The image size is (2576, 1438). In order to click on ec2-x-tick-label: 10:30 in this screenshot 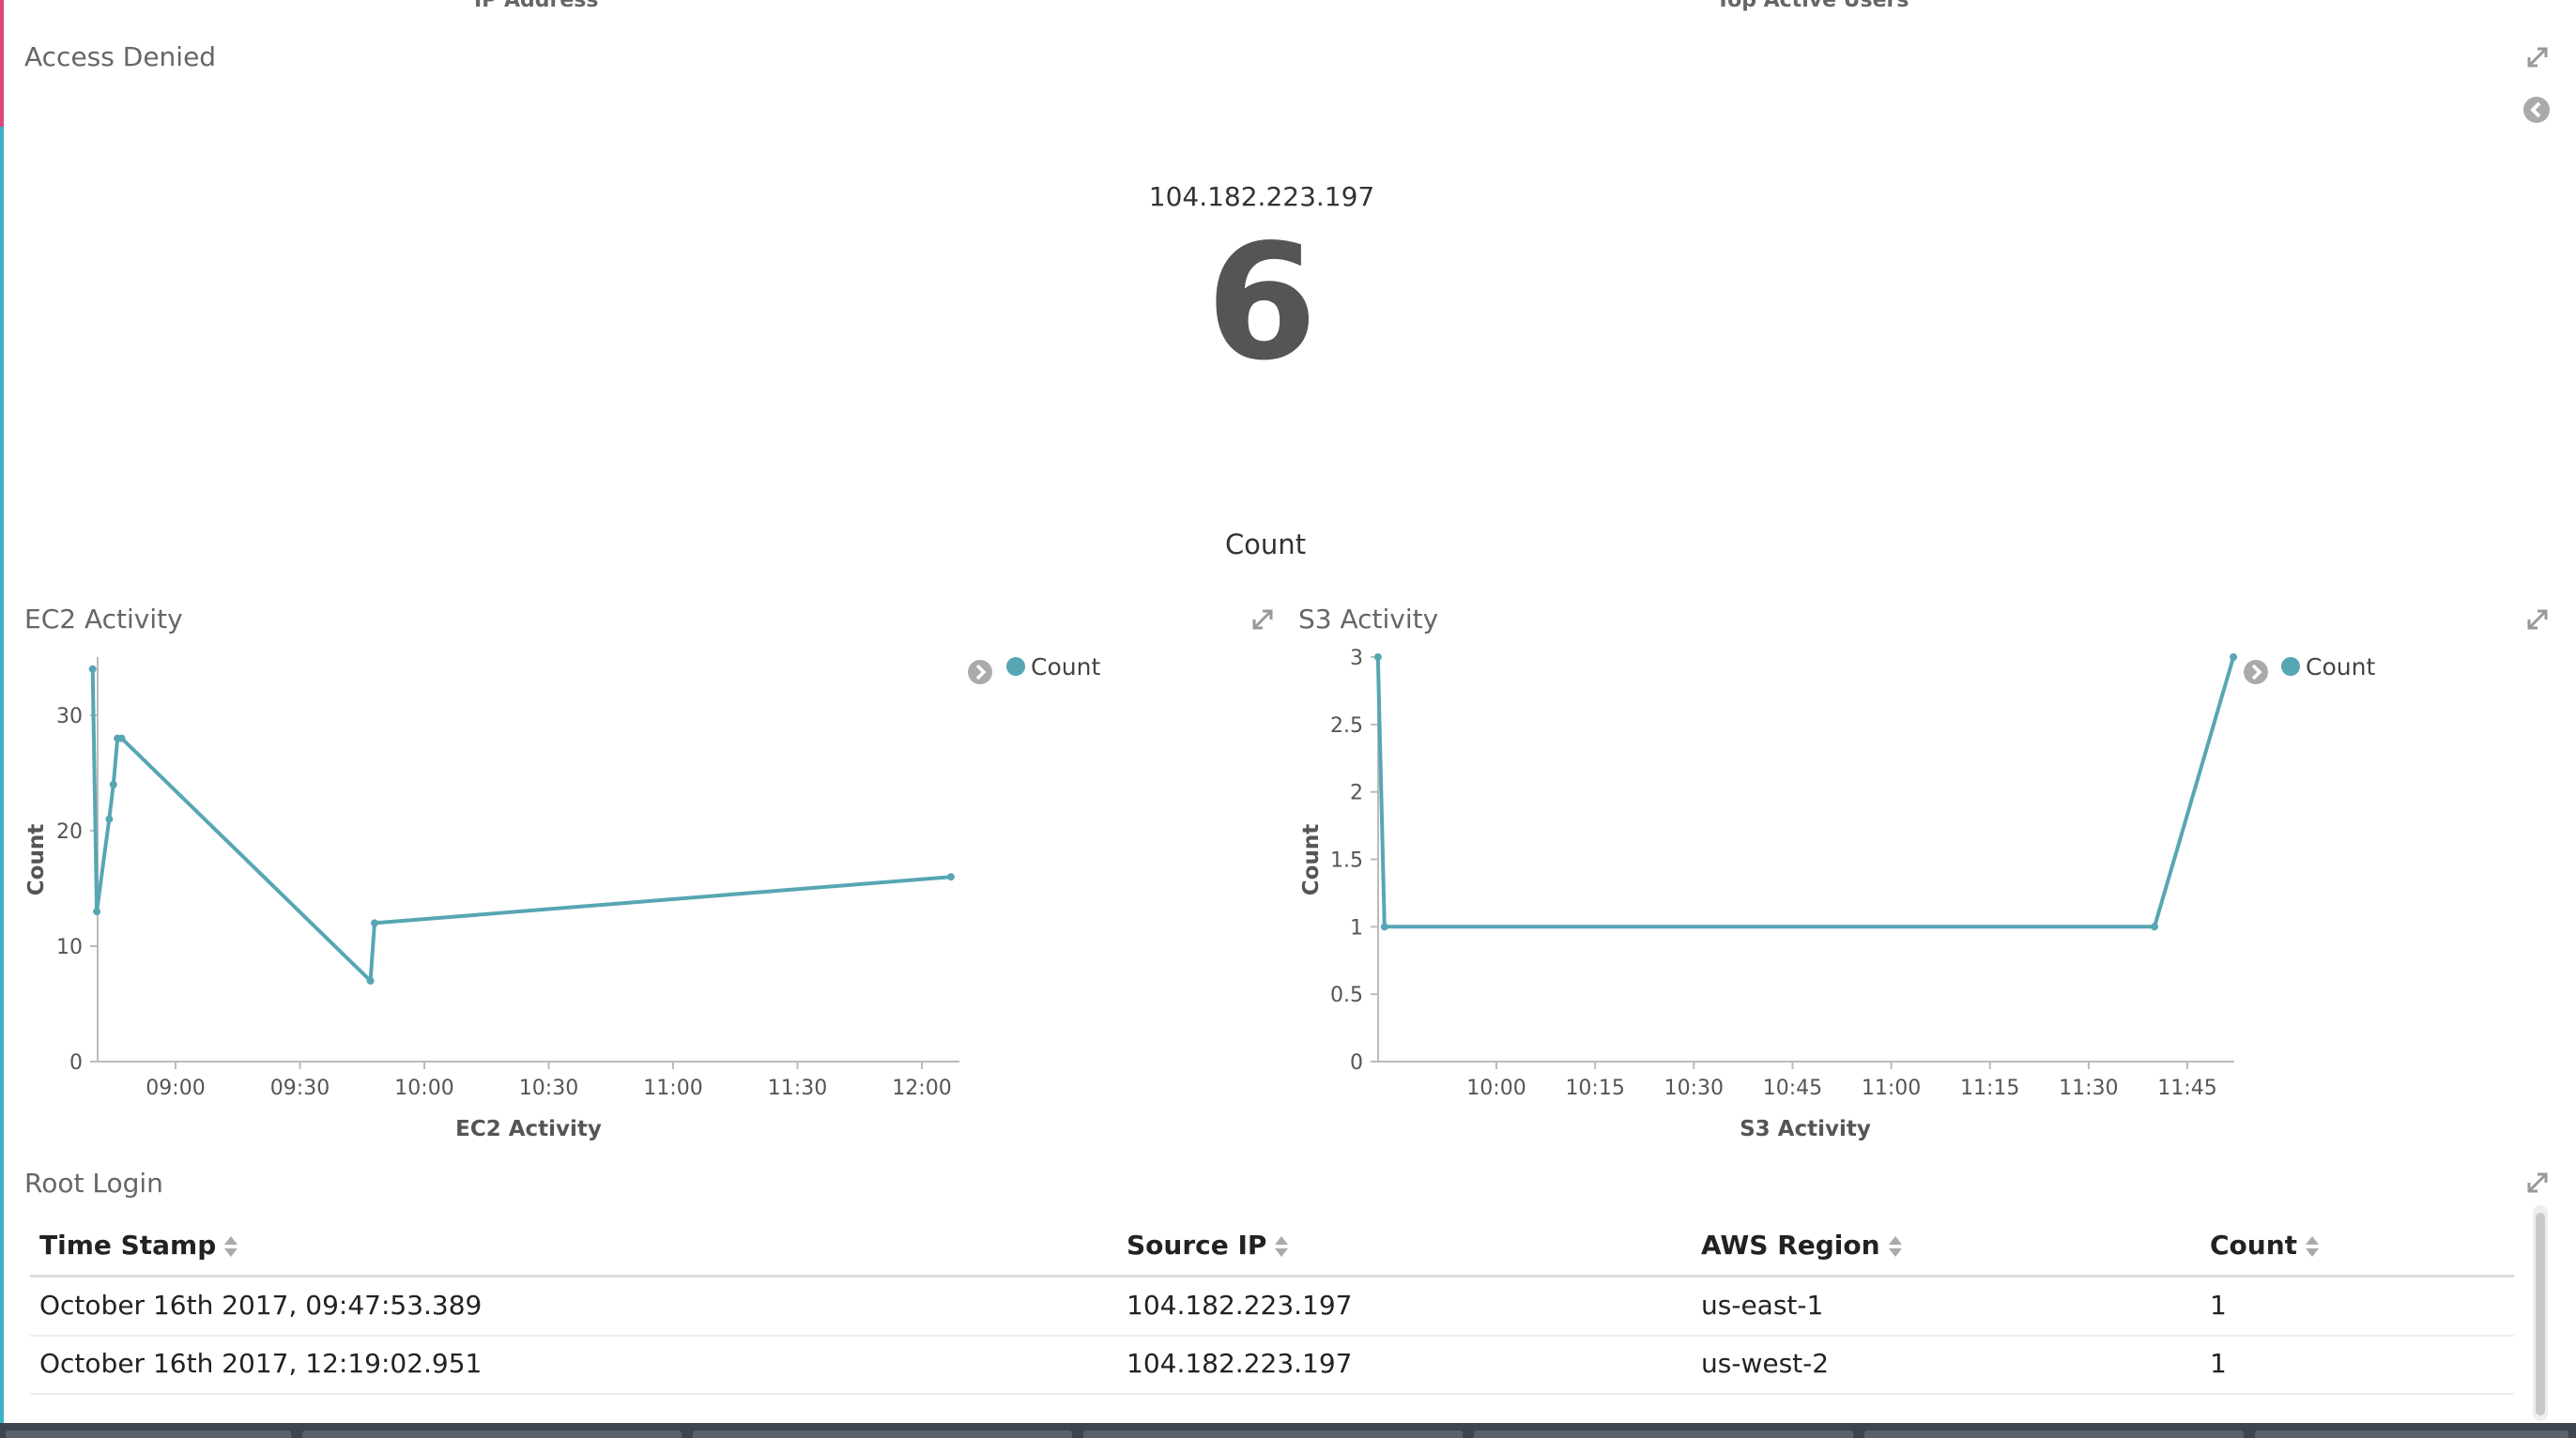, I will do `click(549, 1088)`.